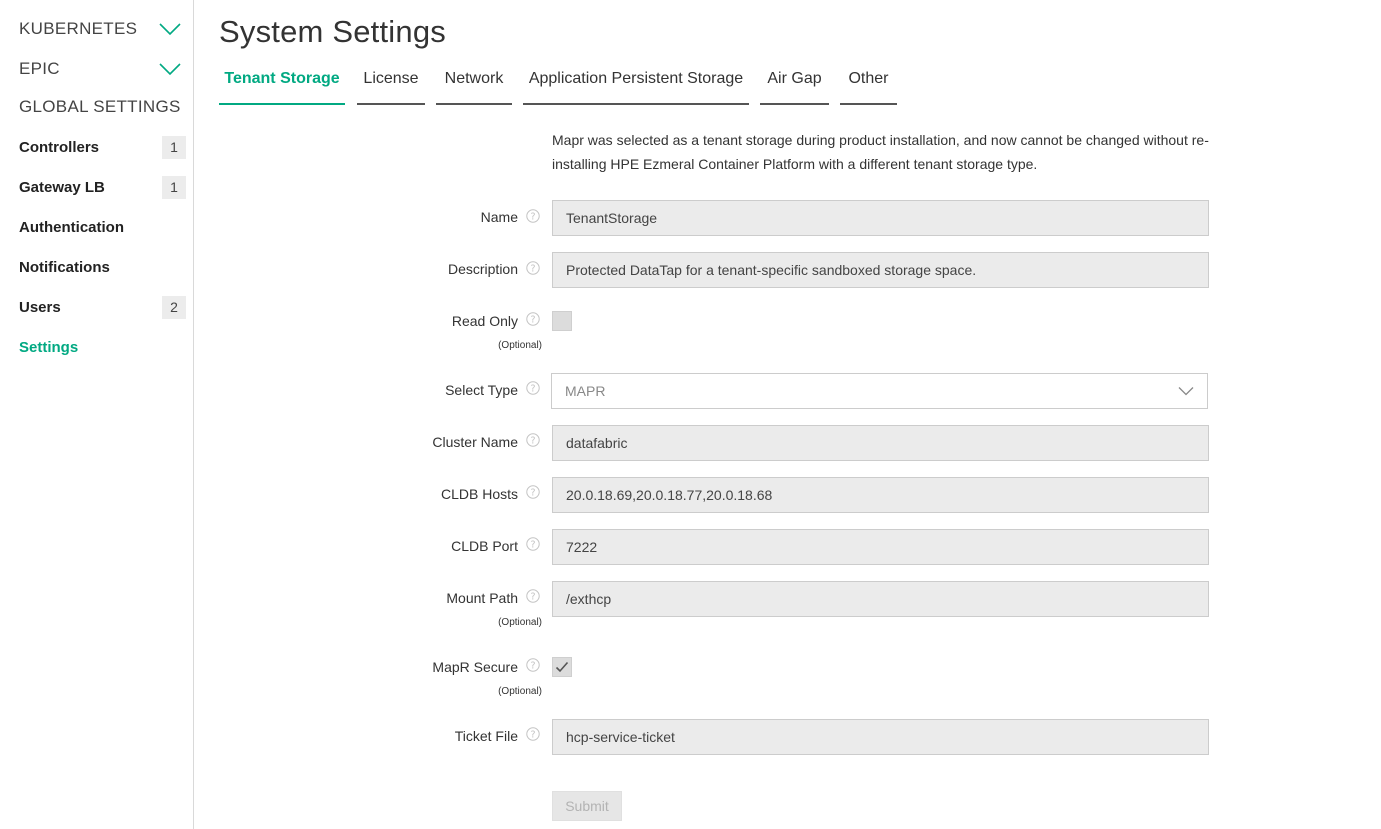 The width and height of the screenshot is (1381, 829). What do you see at coordinates (64, 267) in the screenshot?
I see `sidebar-item-label: Notifications` at bounding box center [64, 267].